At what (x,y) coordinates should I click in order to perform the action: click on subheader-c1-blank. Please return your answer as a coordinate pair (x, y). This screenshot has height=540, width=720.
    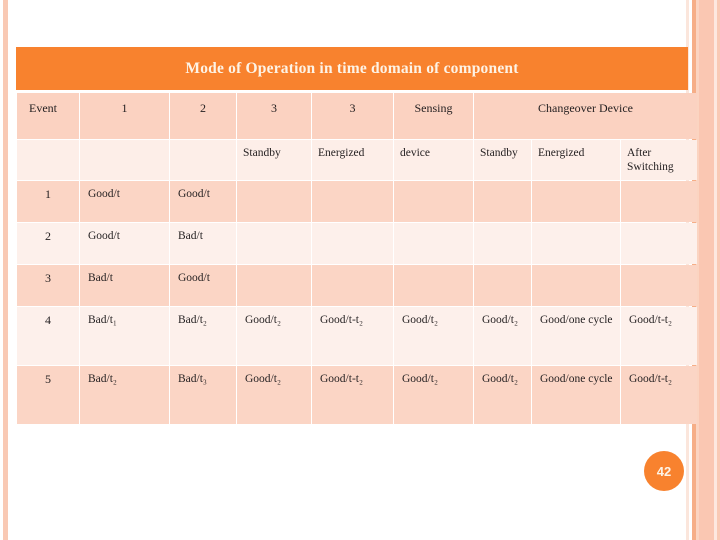
    Looking at the image, I should click on (124, 160).